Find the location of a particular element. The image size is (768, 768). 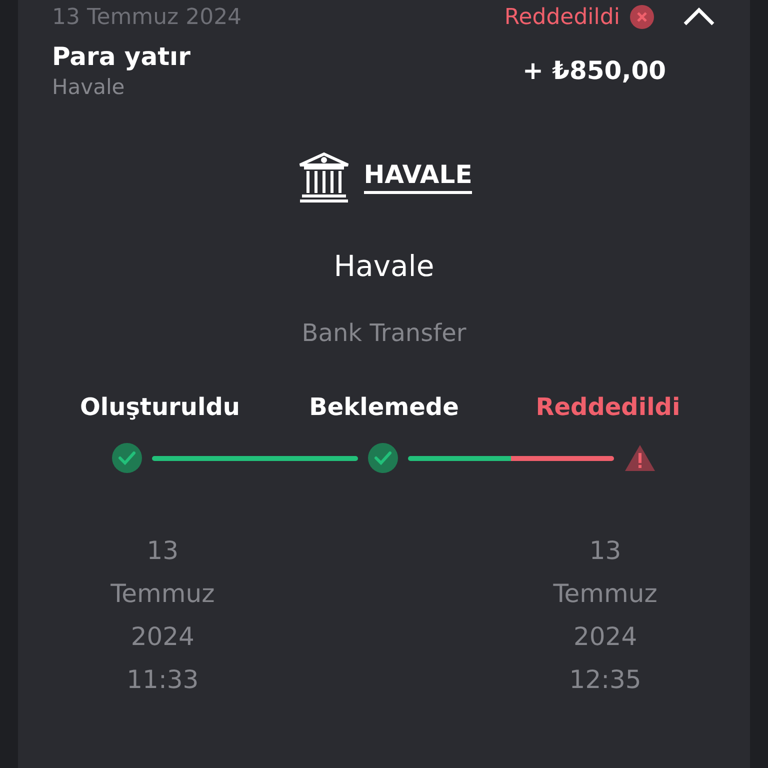

step-date: 11:33 is located at coordinates (163, 680).